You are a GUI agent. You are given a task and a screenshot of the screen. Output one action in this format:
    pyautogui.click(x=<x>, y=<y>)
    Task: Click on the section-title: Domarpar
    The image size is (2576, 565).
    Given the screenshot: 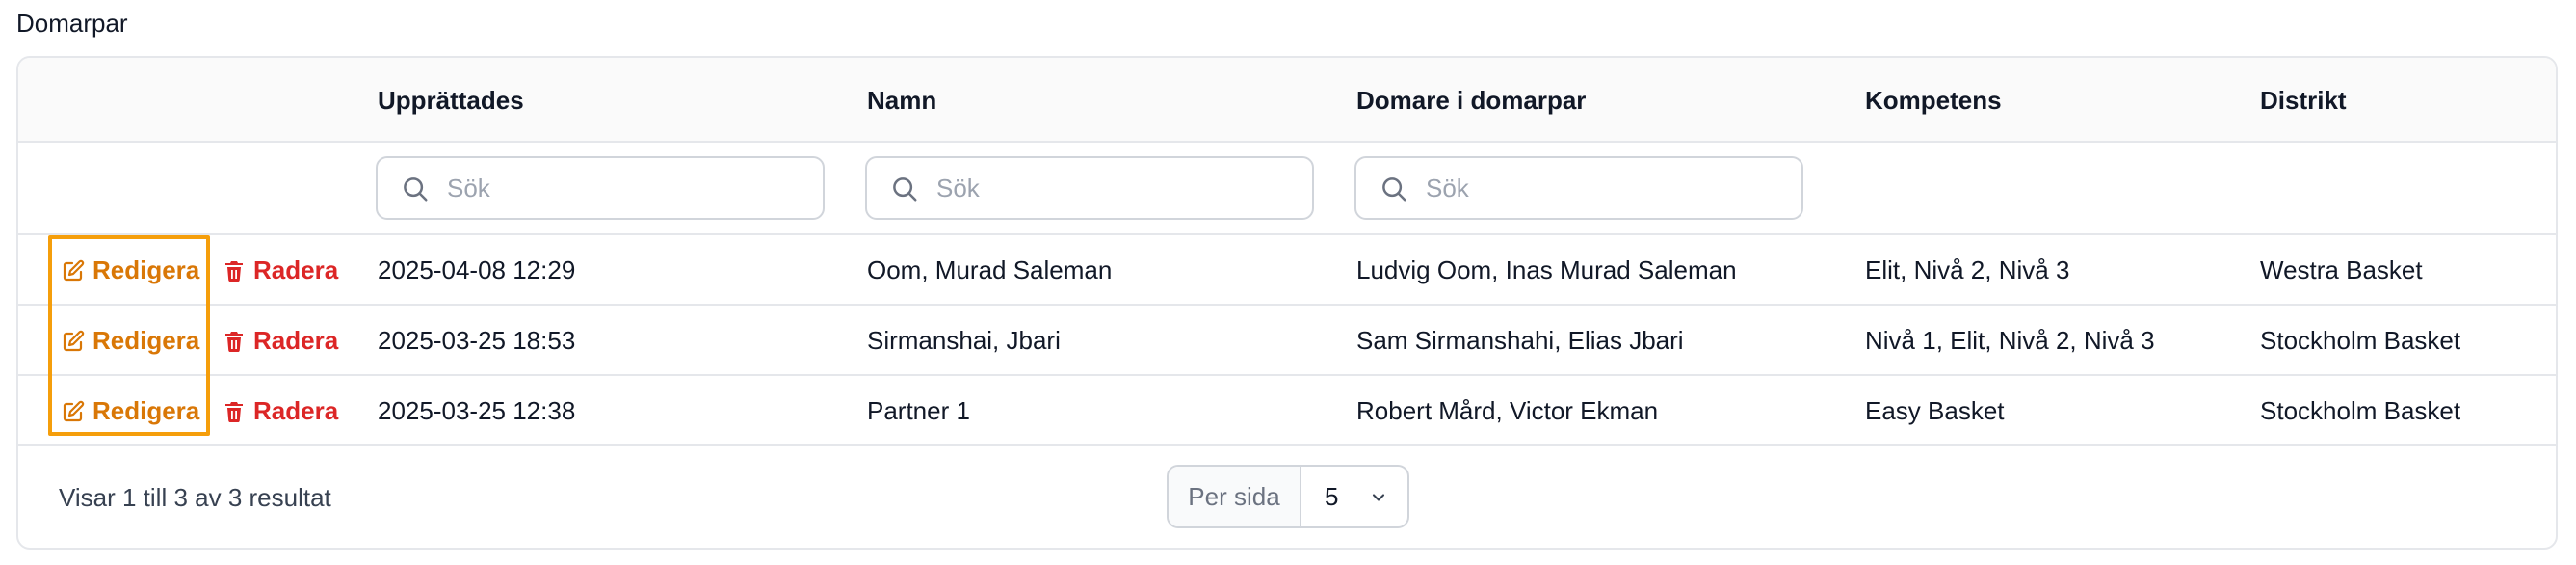 What is the action you would take?
    pyautogui.click(x=72, y=23)
    